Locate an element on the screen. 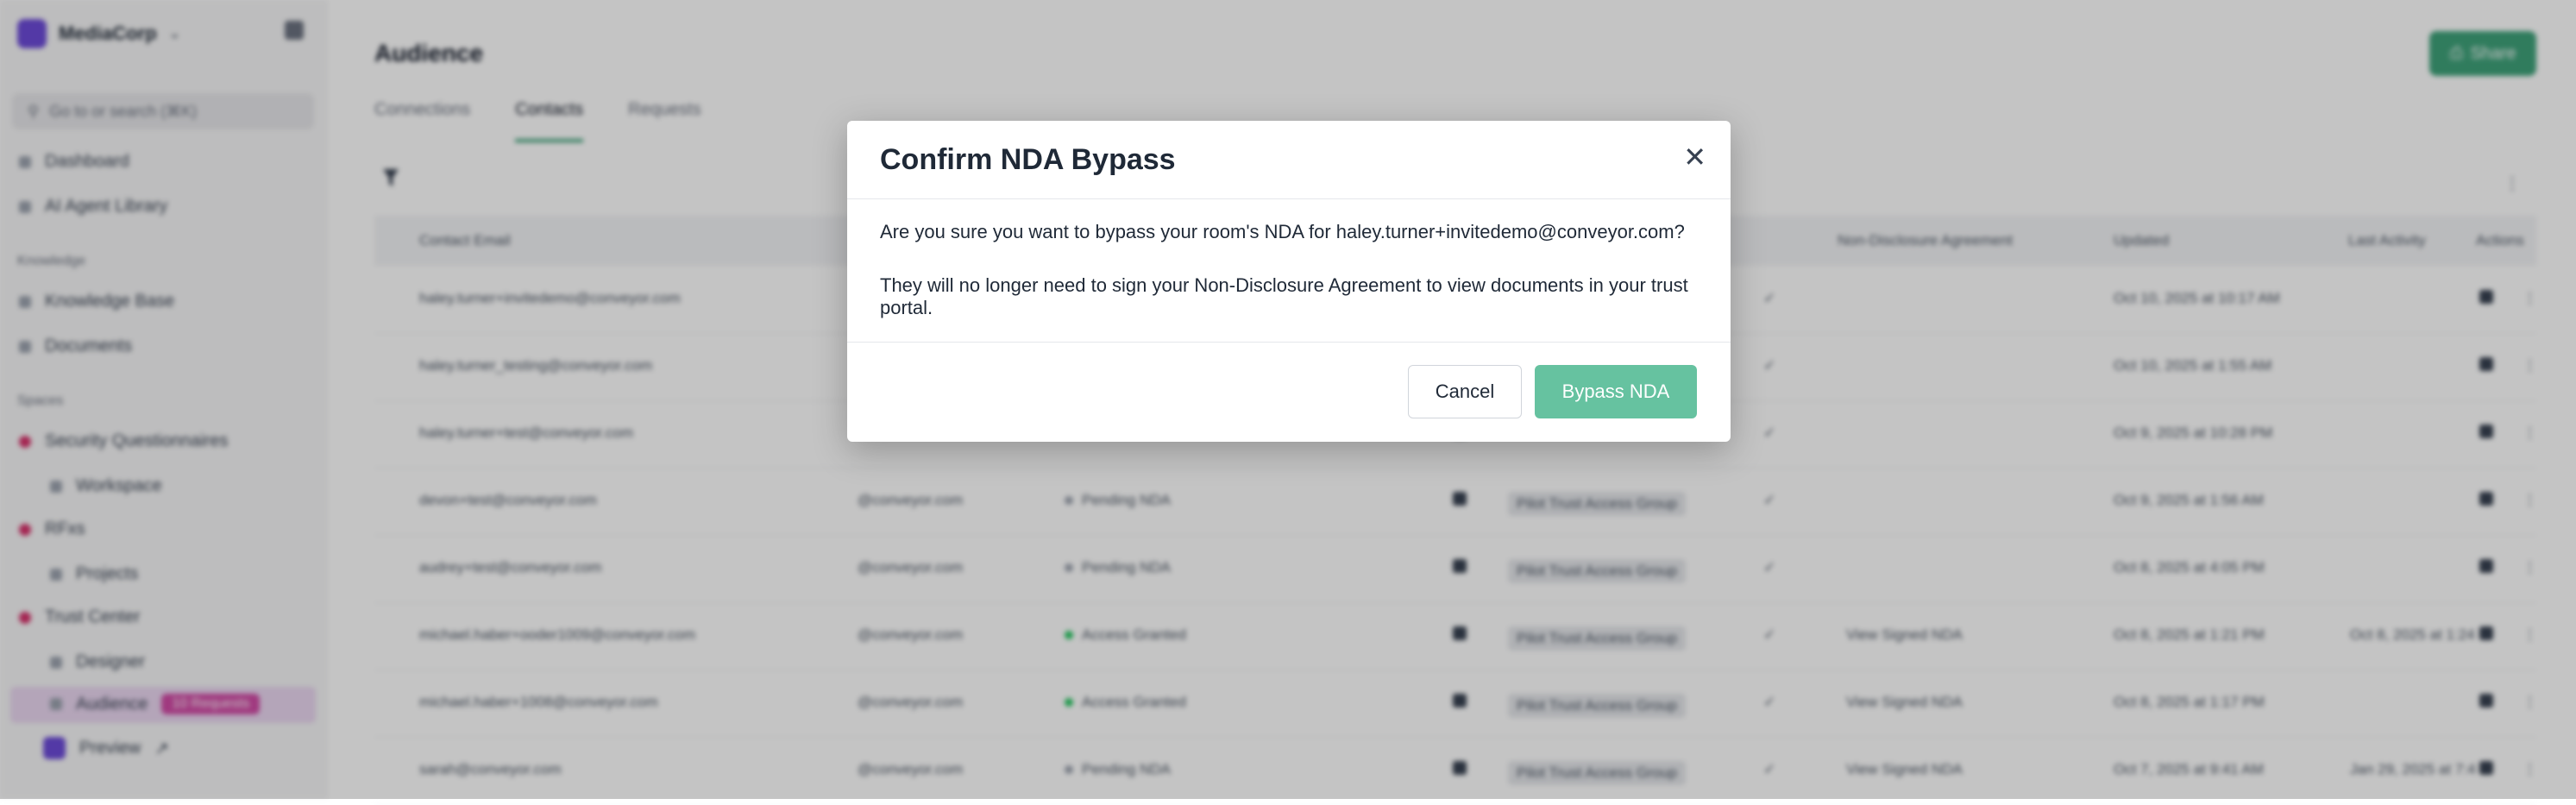 The width and height of the screenshot is (2576, 805). close-icon: ✕ is located at coordinates (1694, 157).